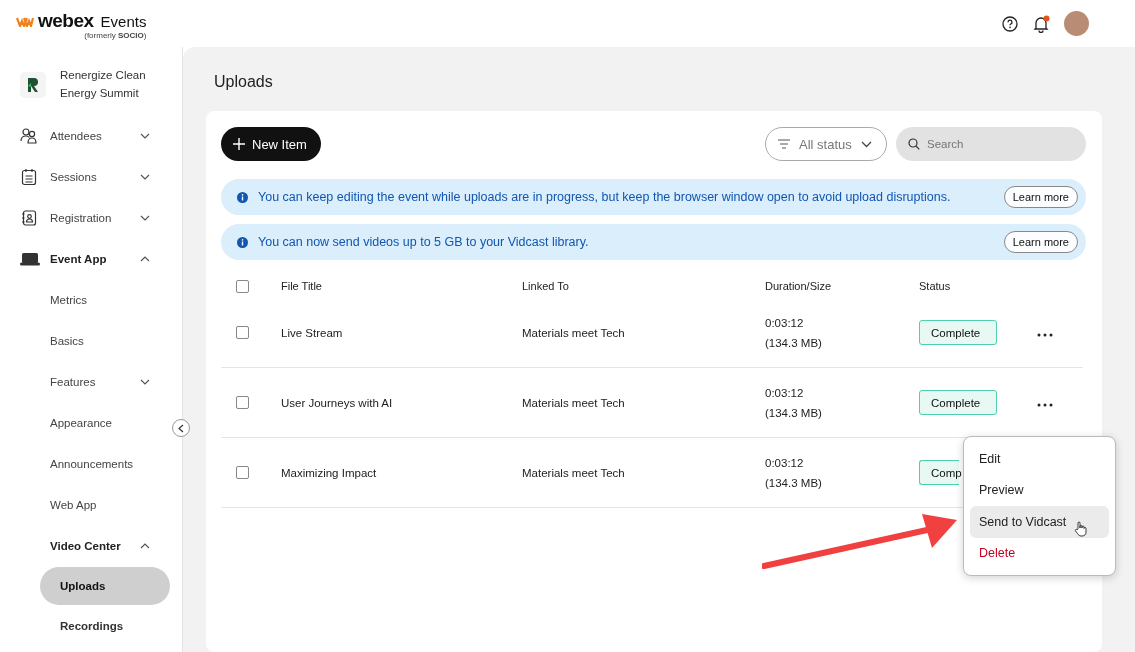 Image resolution: width=1135 pixels, height=652 pixels. I want to click on filter-icon, so click(784, 144).